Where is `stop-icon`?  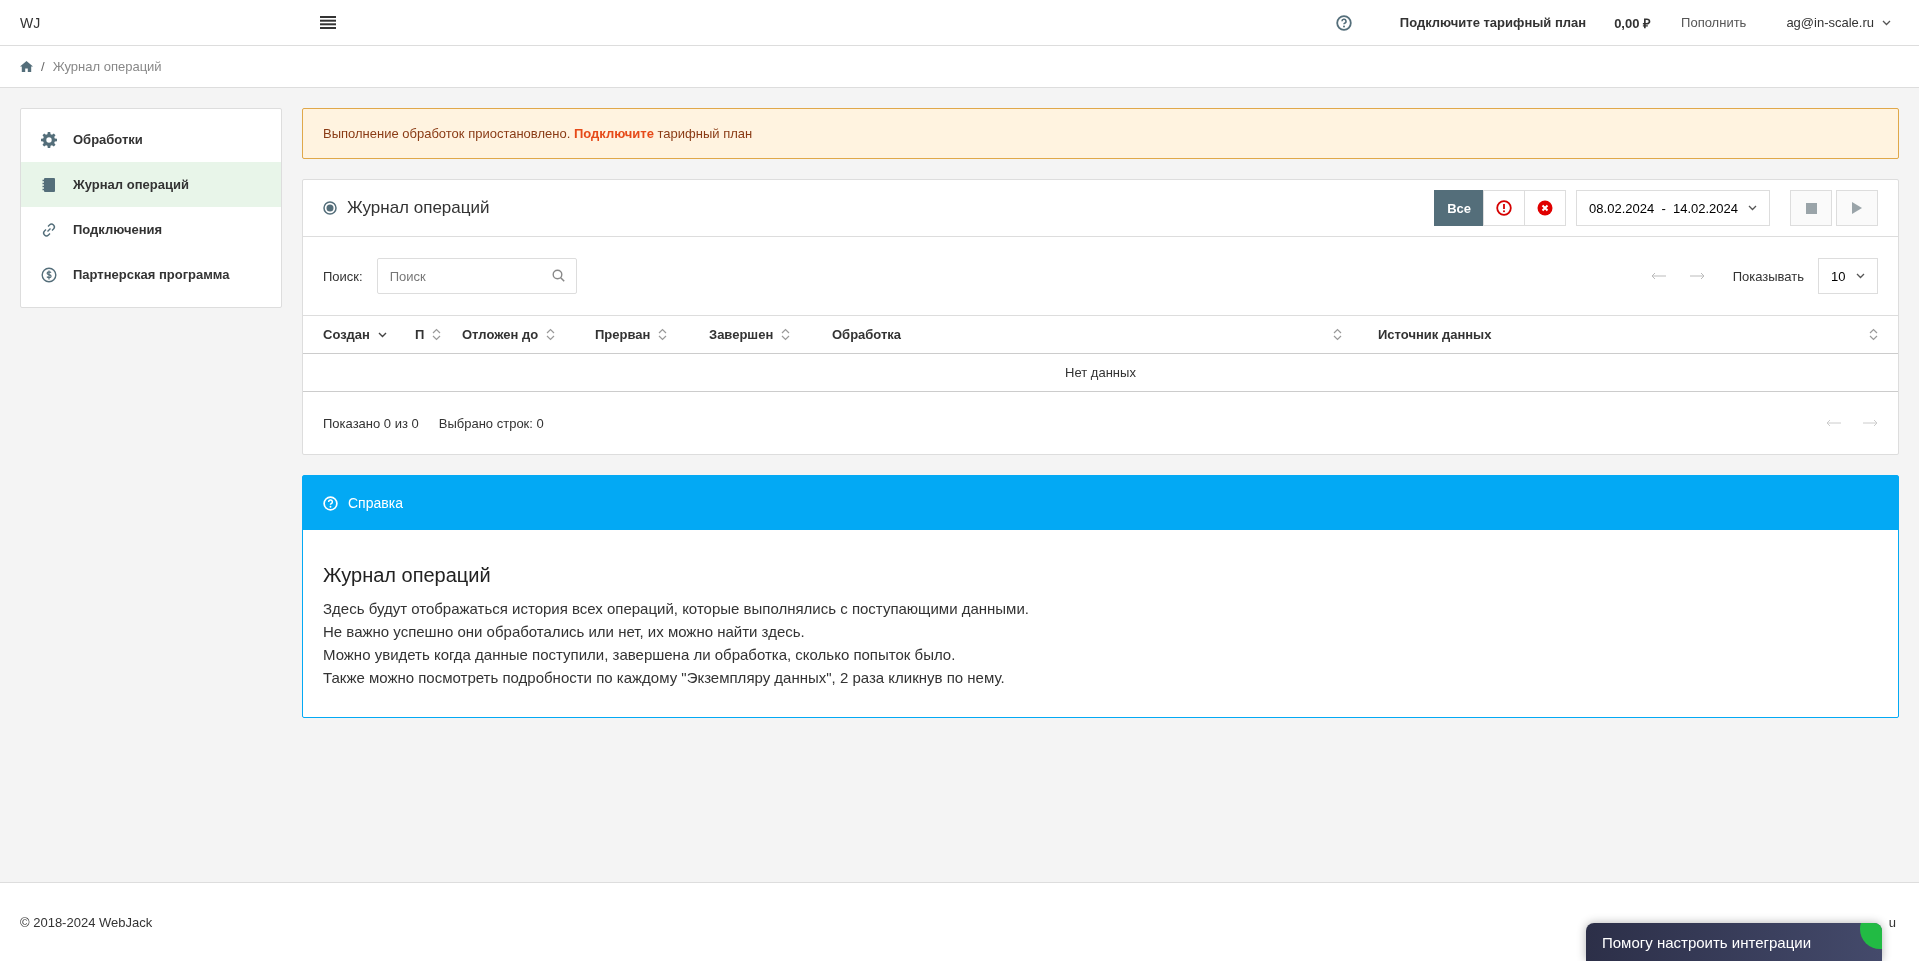 stop-icon is located at coordinates (1811, 208).